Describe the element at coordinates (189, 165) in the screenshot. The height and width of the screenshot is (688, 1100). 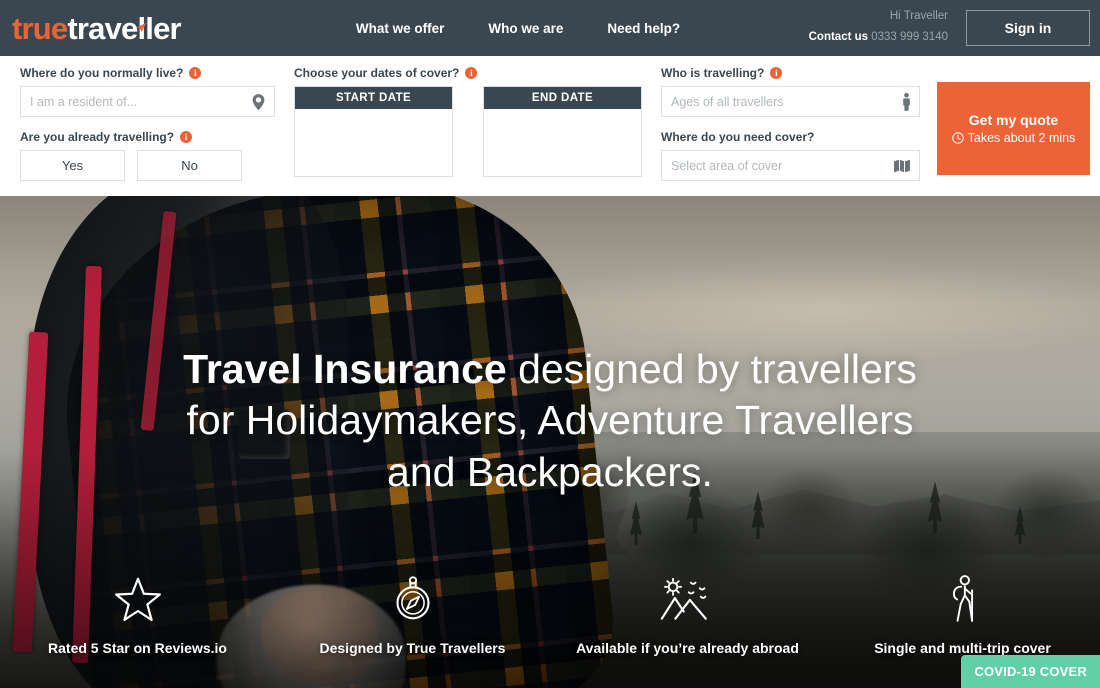
I see `already-travelling-no-button: No` at that location.